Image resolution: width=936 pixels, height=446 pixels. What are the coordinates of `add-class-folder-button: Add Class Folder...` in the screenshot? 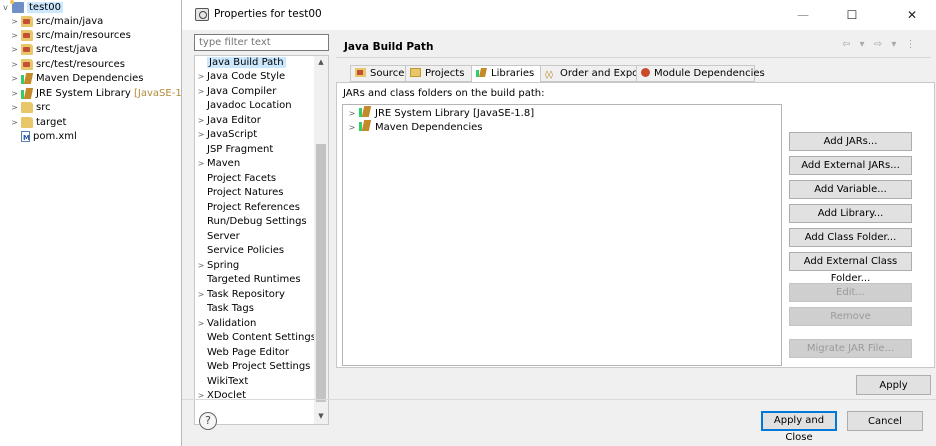 It's located at (850, 237).